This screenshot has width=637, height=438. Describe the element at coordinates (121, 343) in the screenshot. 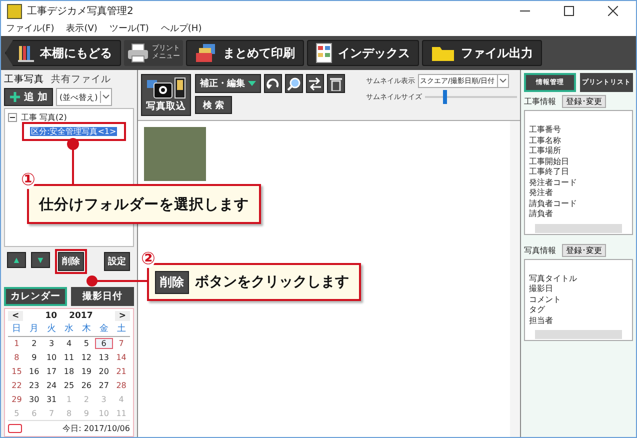

I see `calendar-day: 7` at that location.